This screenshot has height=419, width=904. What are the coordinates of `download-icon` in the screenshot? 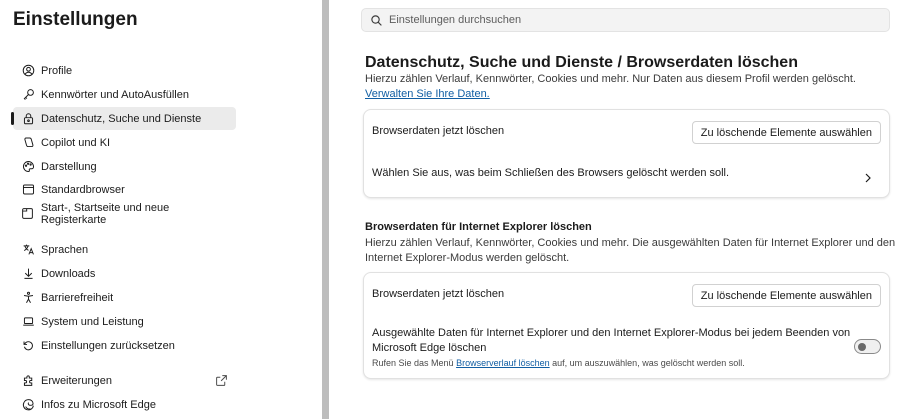 It's located at (28, 274).